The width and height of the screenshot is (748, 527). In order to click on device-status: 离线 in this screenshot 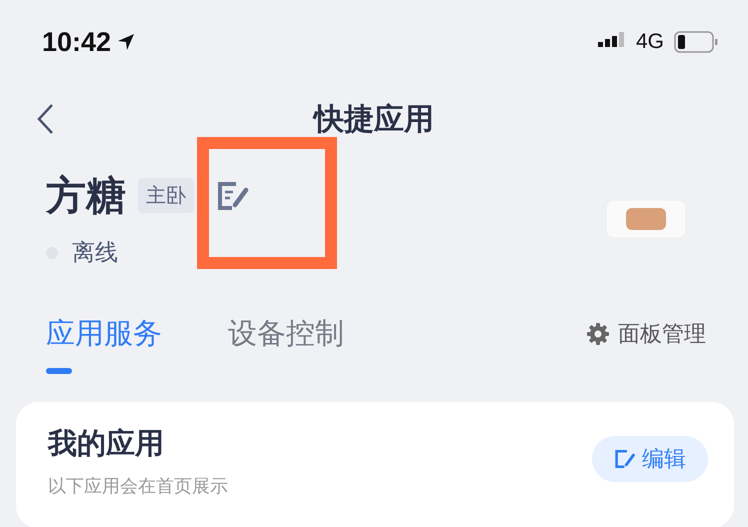, I will do `click(95, 253)`.